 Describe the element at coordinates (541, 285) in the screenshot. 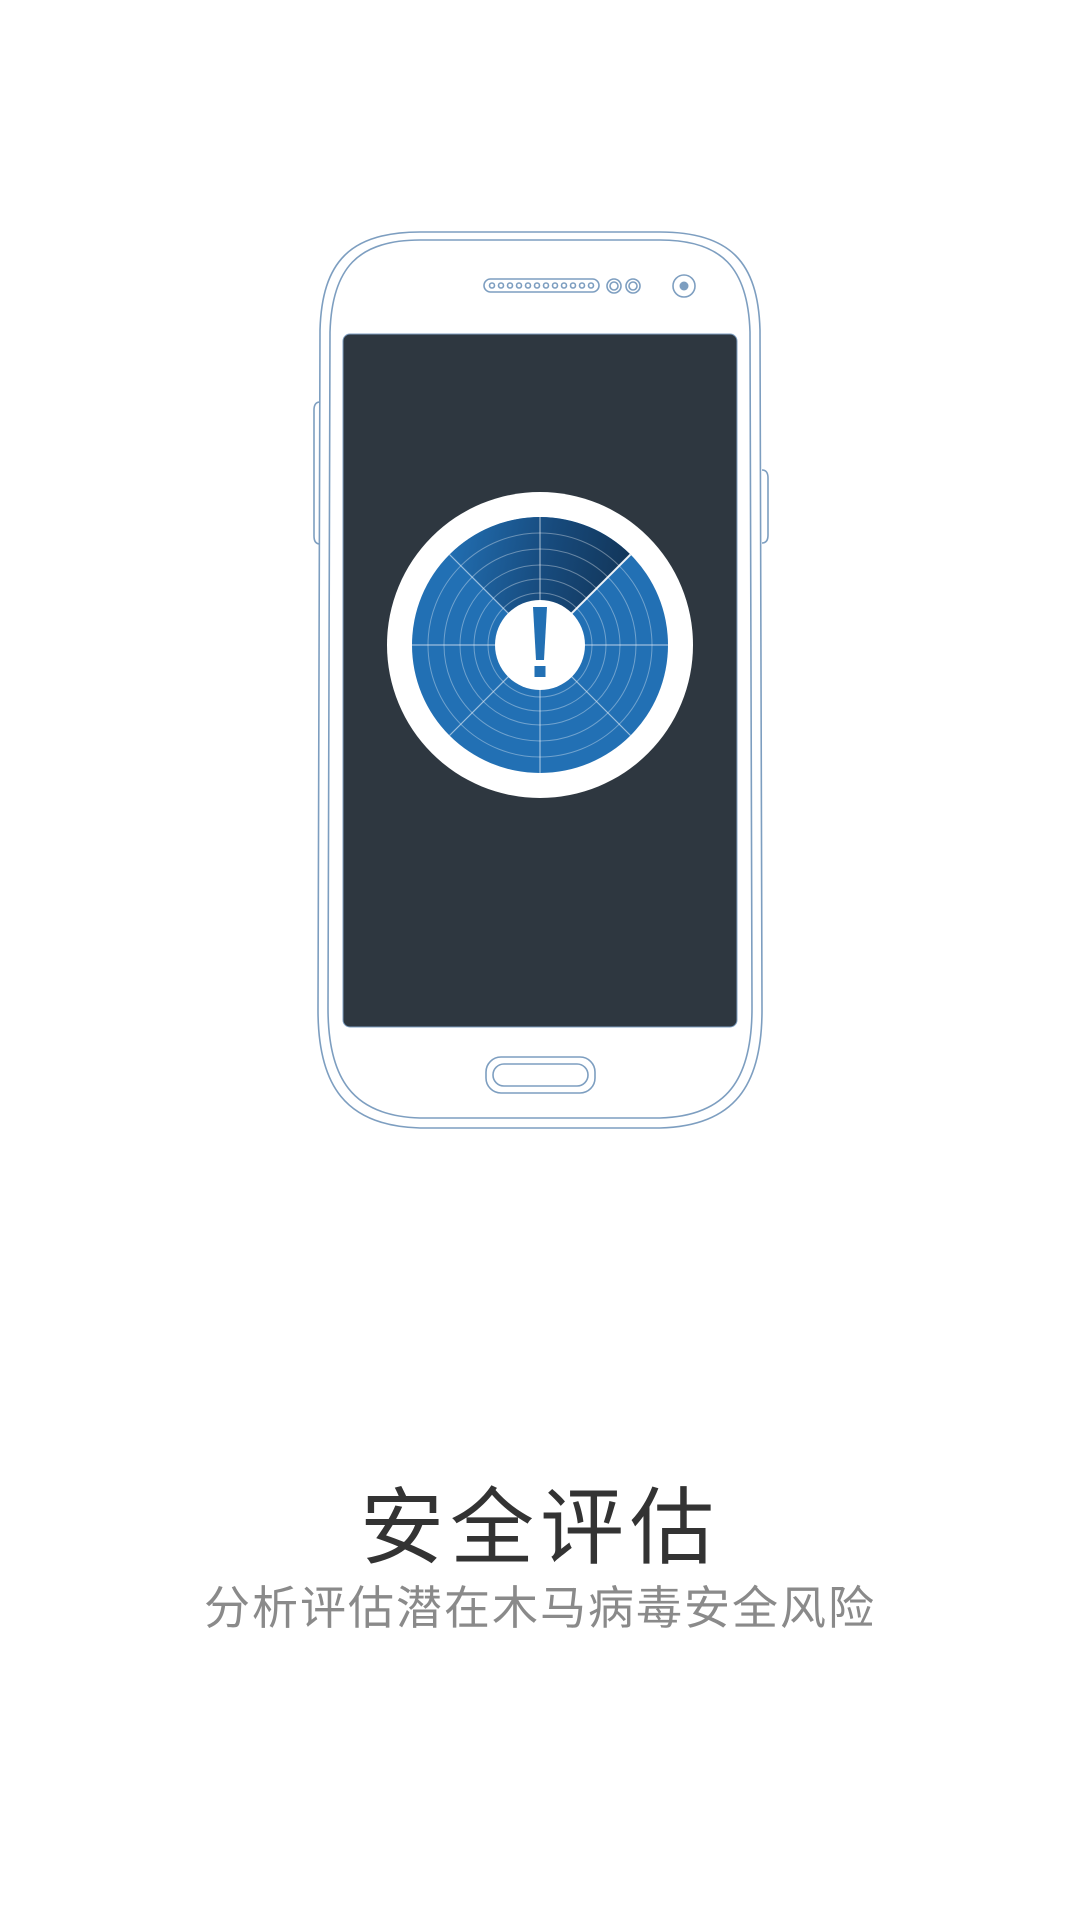

I see `speaker-grille` at that location.